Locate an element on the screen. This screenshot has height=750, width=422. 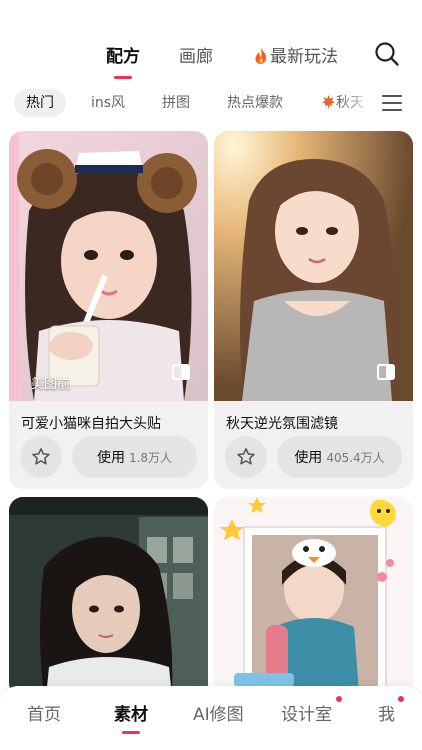
nav-me: 我 is located at coordinates (386, 712).